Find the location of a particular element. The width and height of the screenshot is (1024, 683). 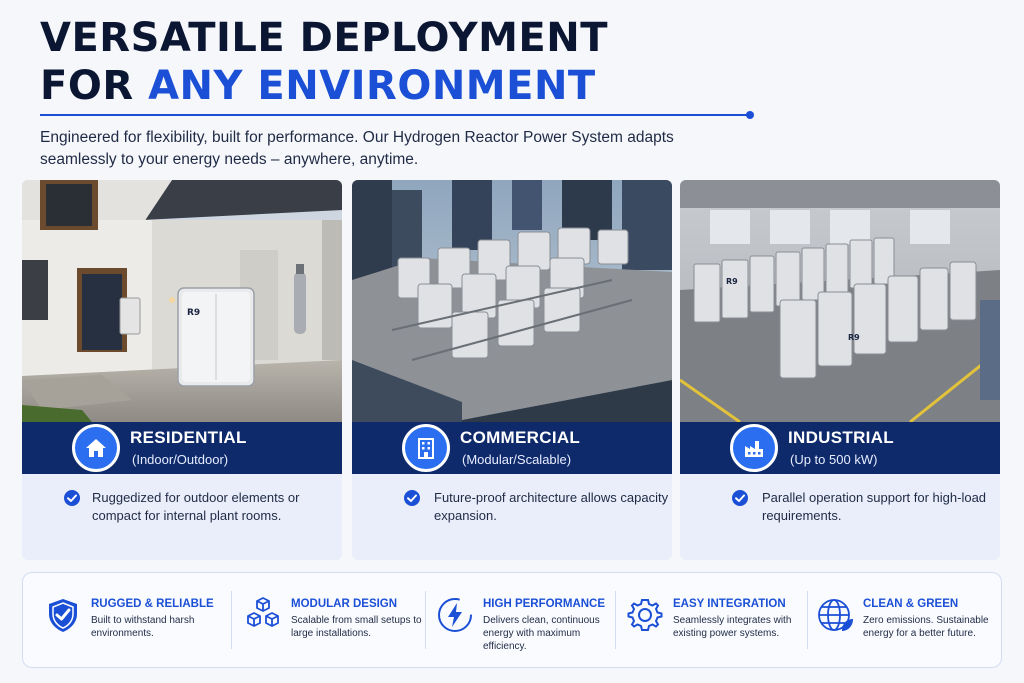

feature-modular-title: MODULAR DESIGN is located at coordinates (344, 604).